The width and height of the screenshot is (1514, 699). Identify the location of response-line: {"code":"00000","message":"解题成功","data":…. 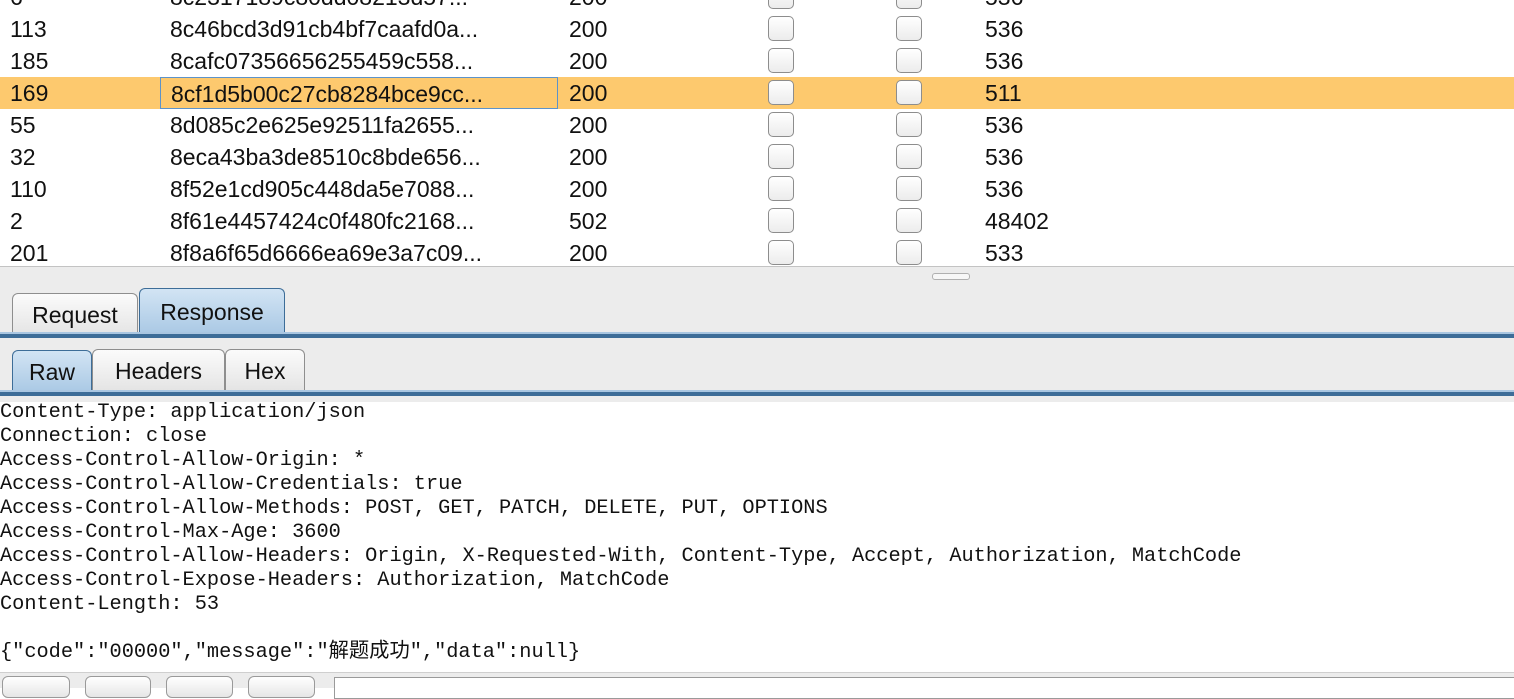
(290, 652).